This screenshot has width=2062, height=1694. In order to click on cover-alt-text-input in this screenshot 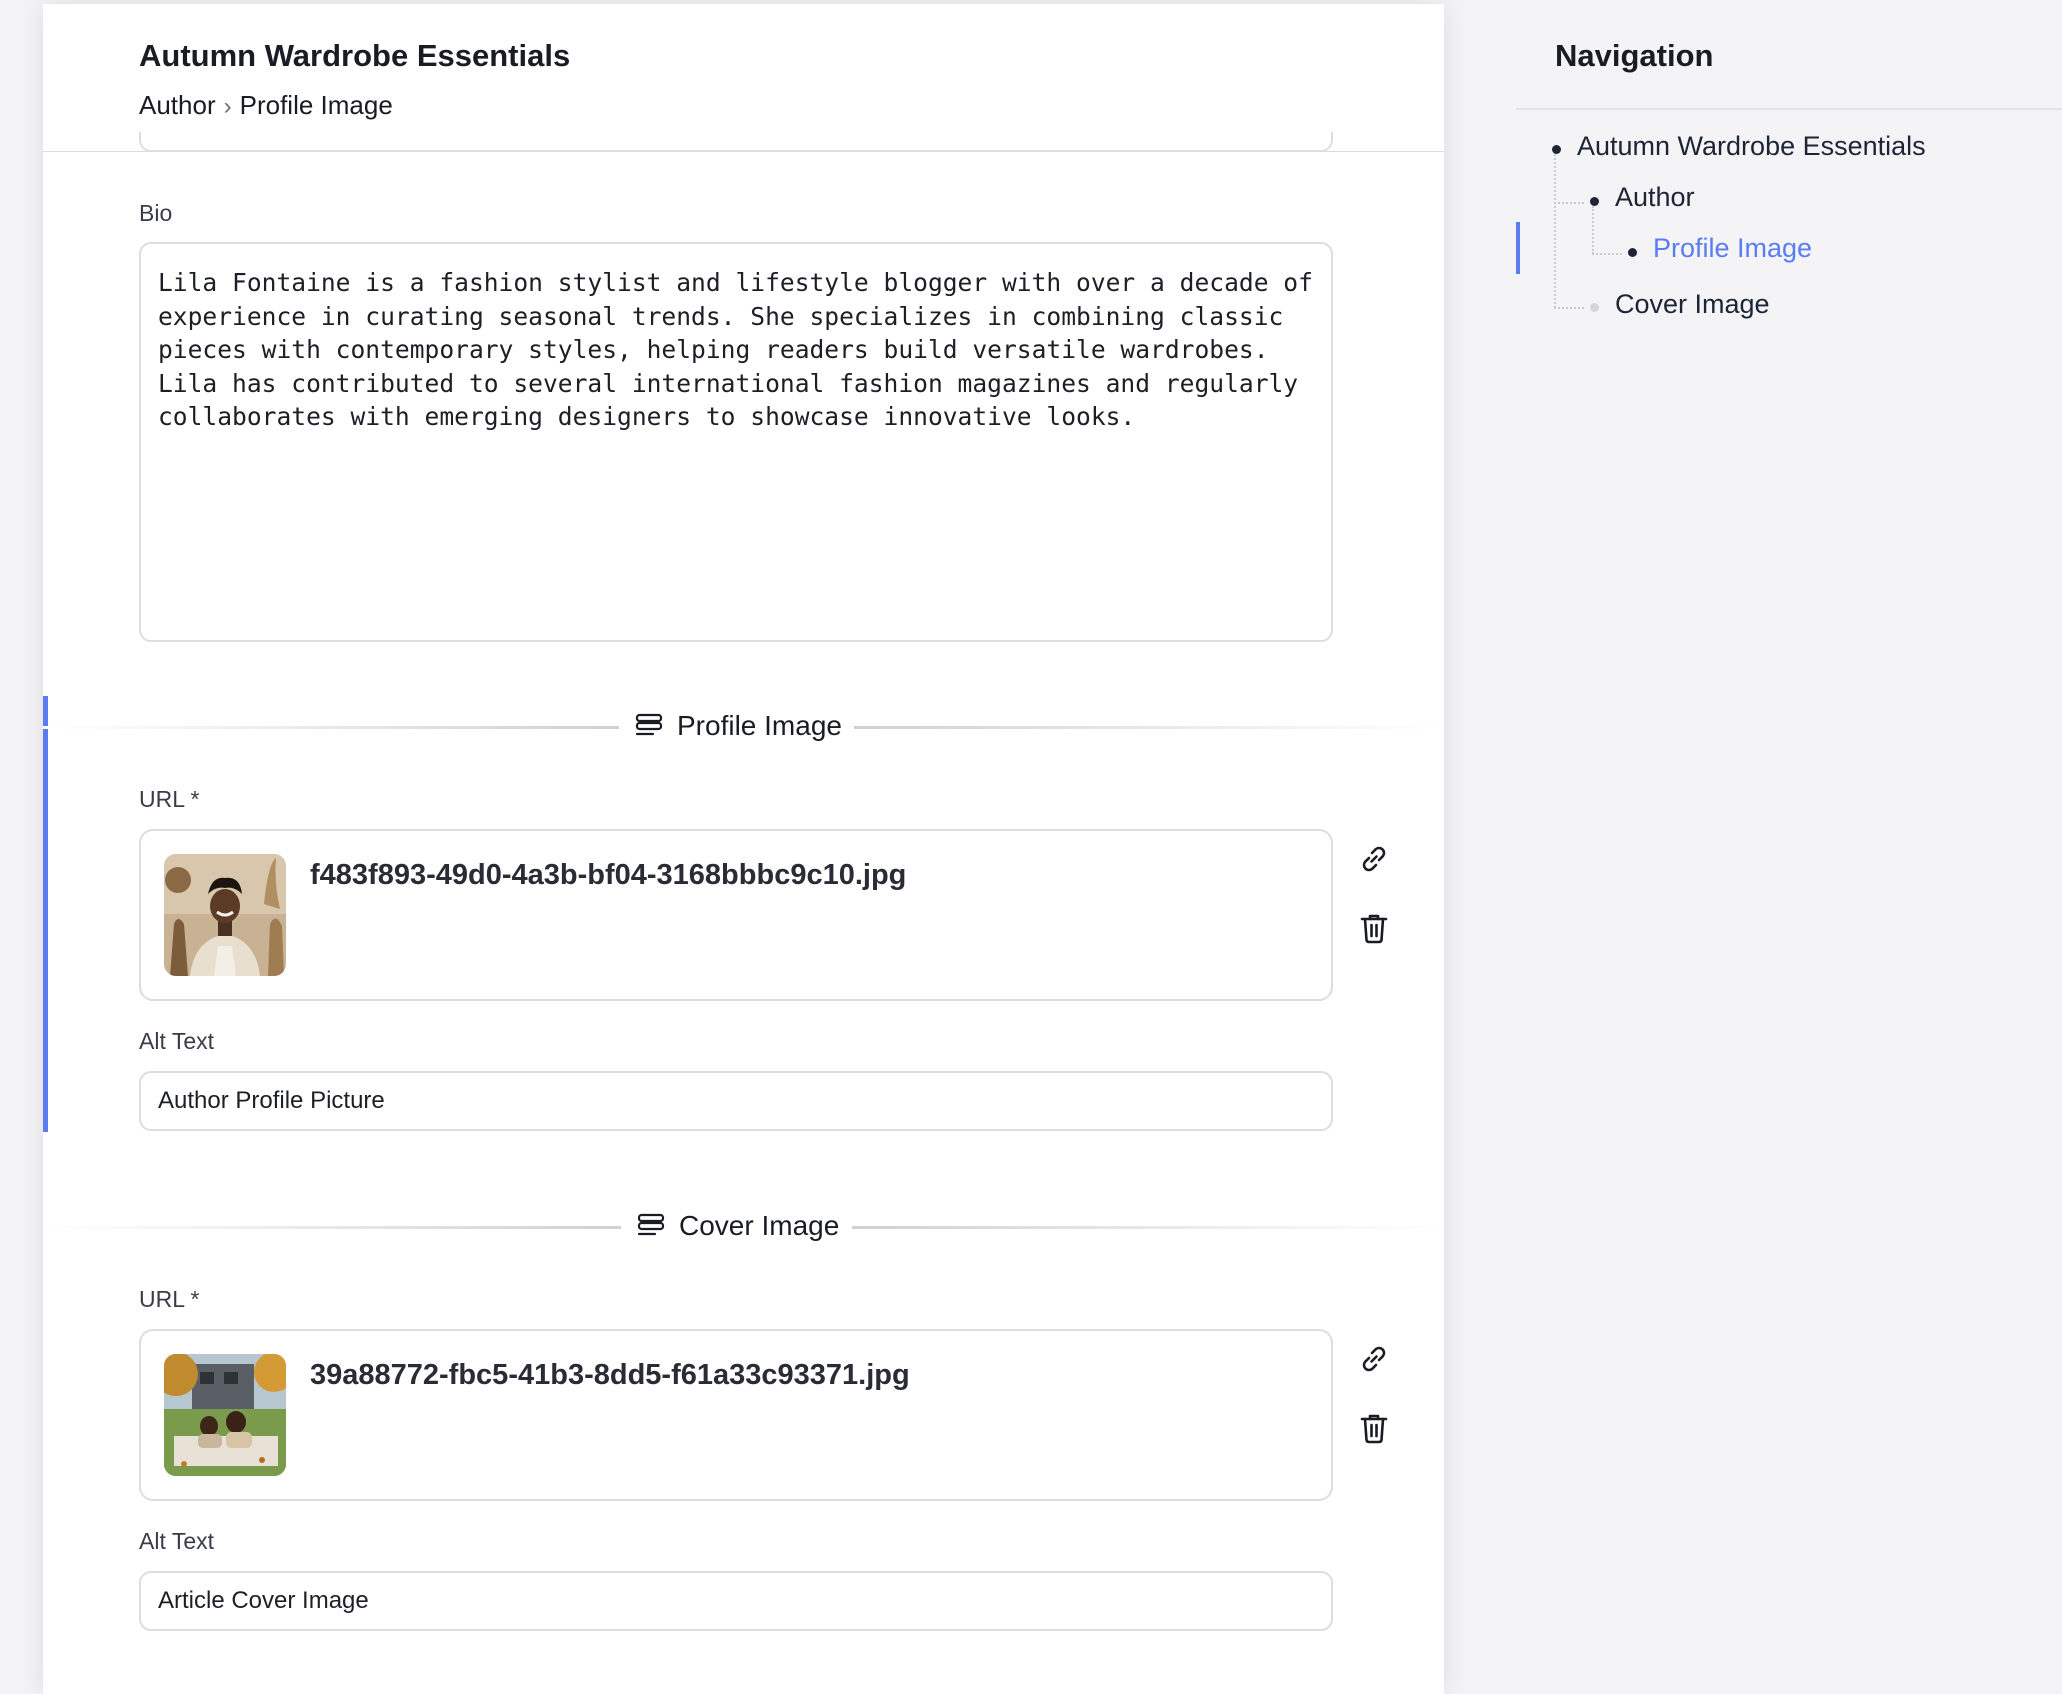, I will do `click(736, 1601)`.